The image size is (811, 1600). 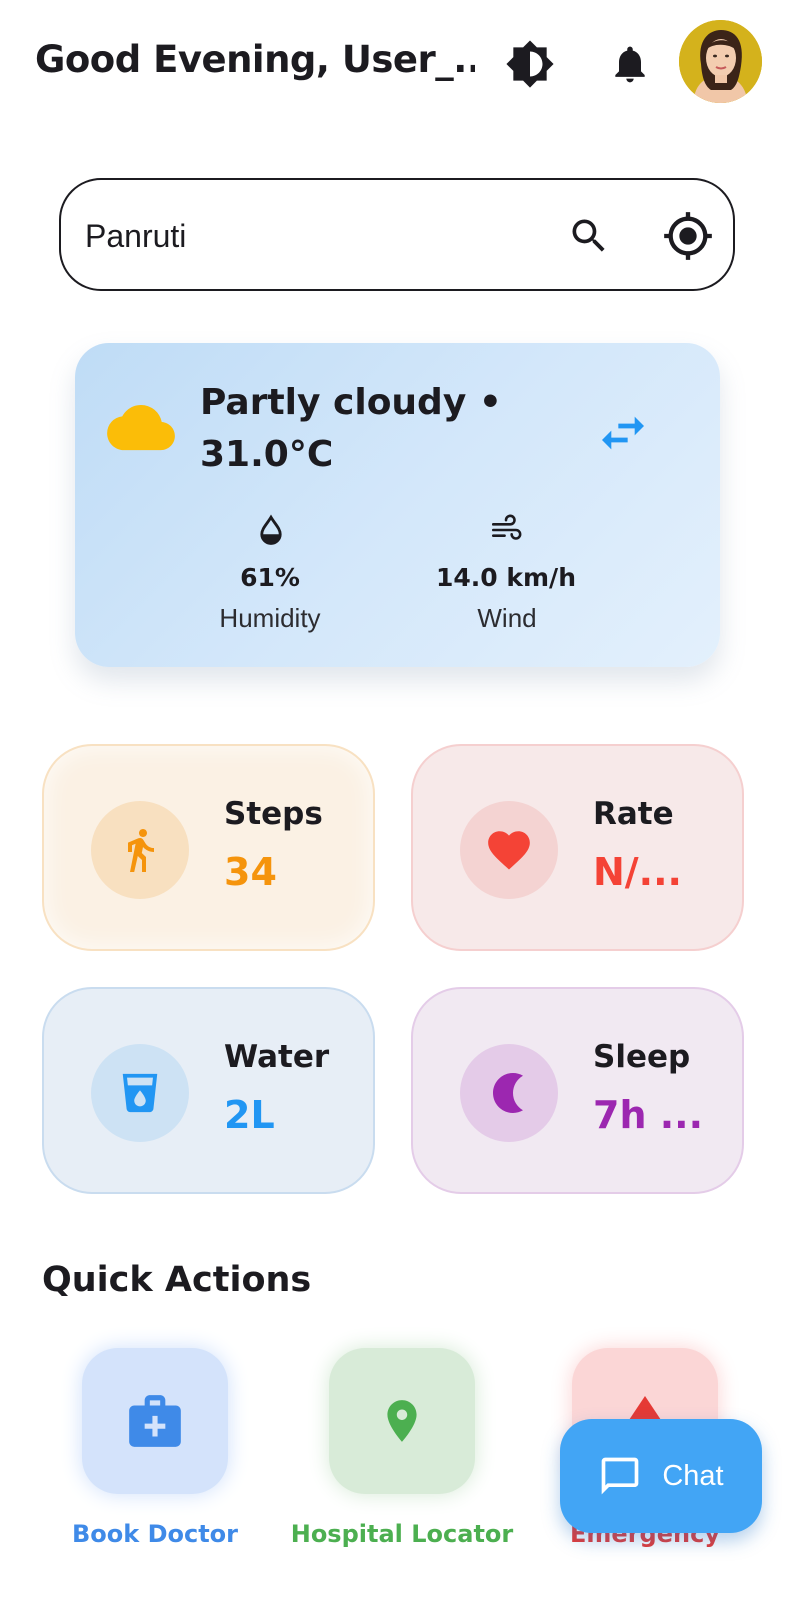 I want to click on steps-icon-circle, so click(x=140, y=850).